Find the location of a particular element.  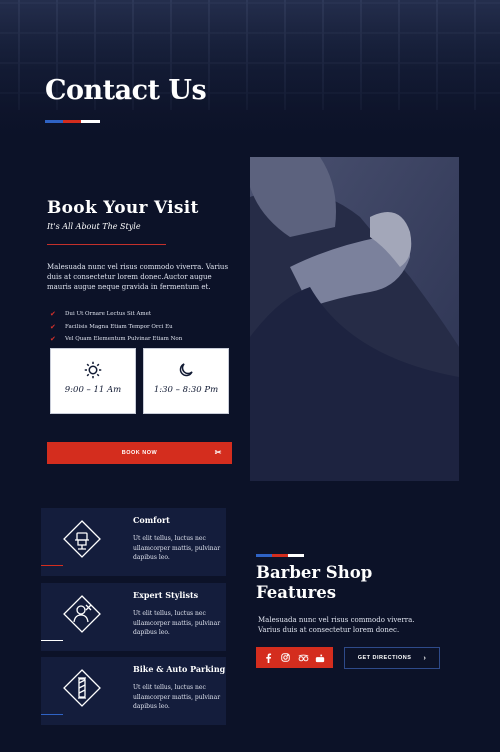

tripadvisor-icon is located at coordinates (303, 658).